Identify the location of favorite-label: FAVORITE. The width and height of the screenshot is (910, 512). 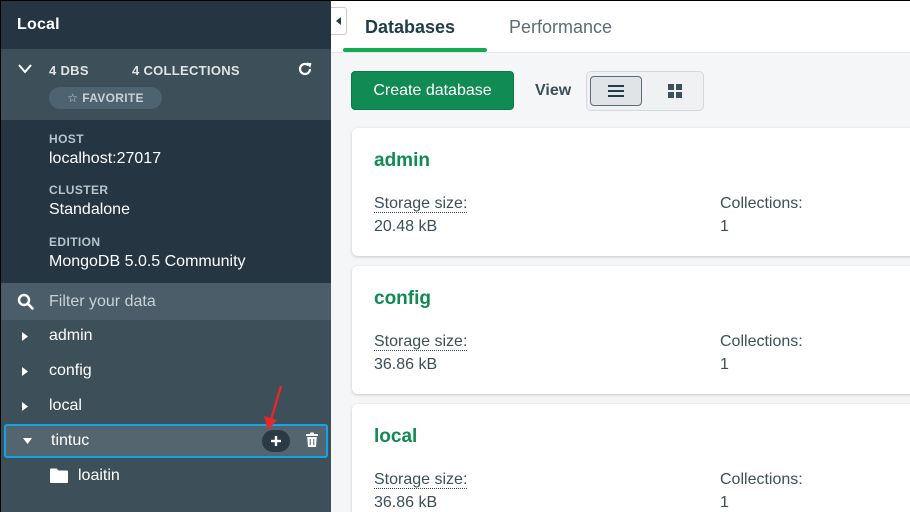
(113, 98).